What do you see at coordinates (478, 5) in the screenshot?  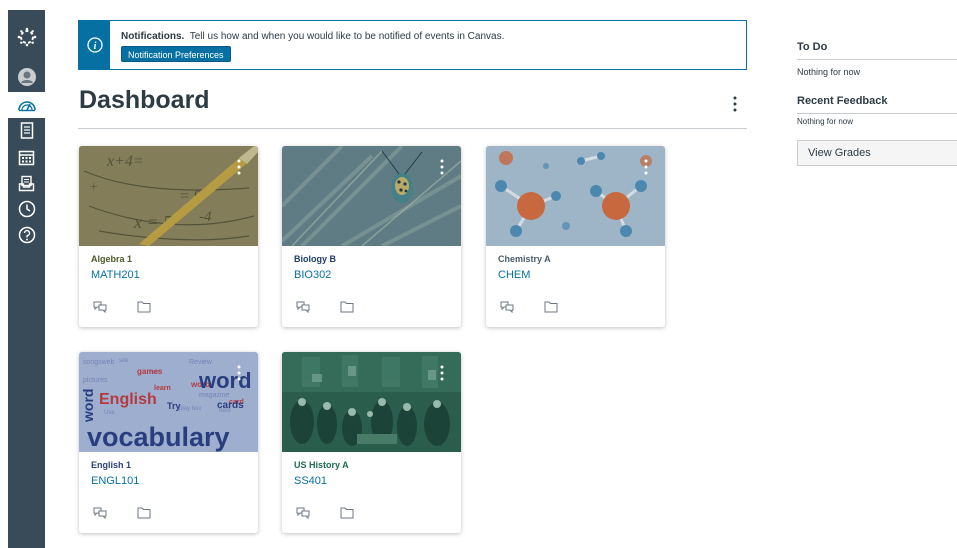 I see `window-frame-top` at bounding box center [478, 5].